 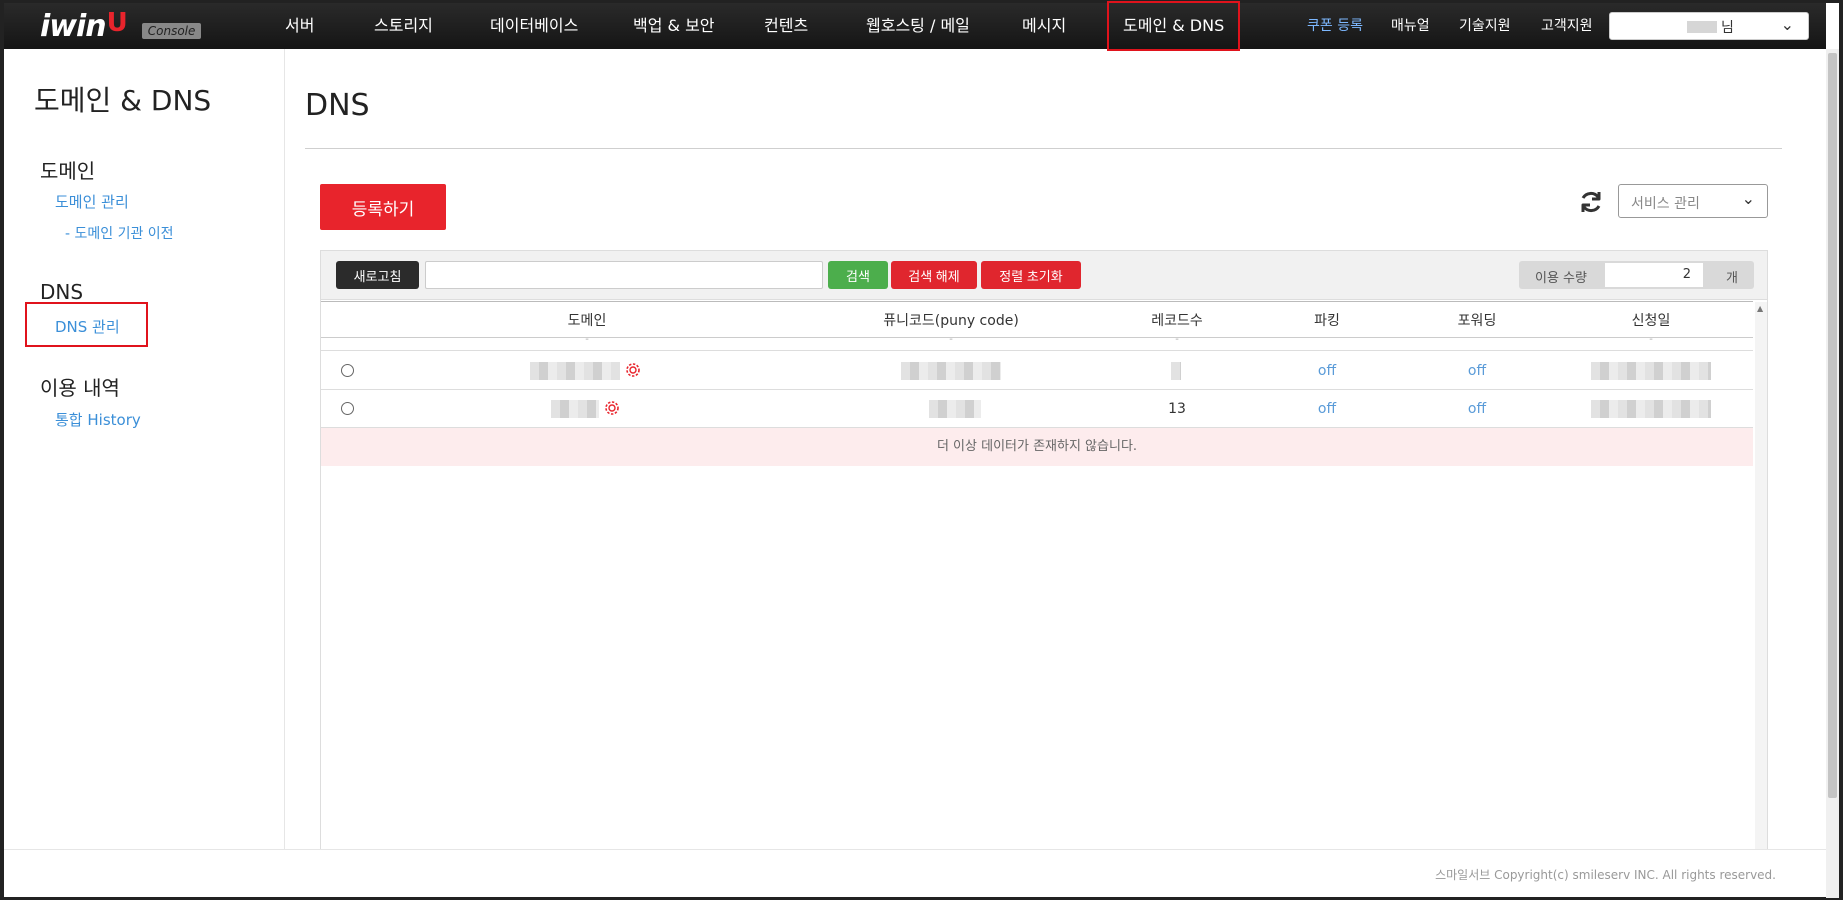 I want to click on table-header: 도메인 퓨니코드(puny code) 레코드수 파킹 포워딩 신청일, so click(x=1037, y=319).